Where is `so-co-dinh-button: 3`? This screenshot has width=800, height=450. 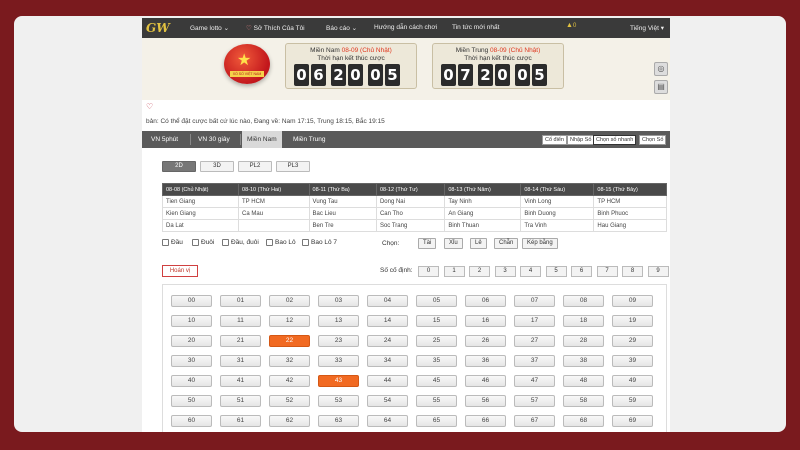
so-co-dinh-button: 3 is located at coordinates (505, 271).